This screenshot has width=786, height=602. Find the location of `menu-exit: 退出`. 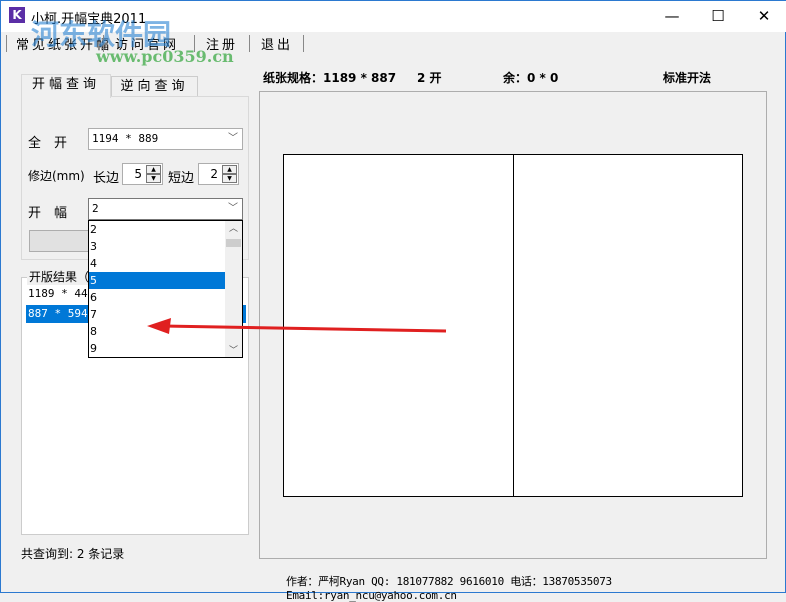

menu-exit: 退出 is located at coordinates (277, 43).